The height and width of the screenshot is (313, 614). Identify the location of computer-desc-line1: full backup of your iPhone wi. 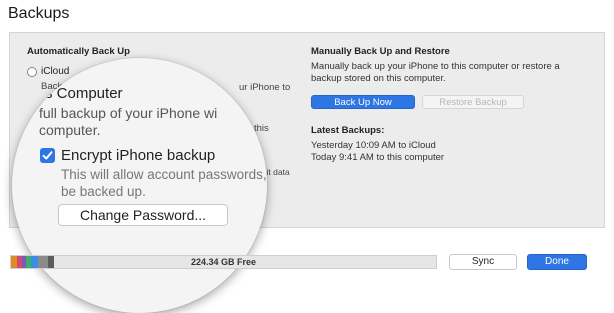
(128, 113).